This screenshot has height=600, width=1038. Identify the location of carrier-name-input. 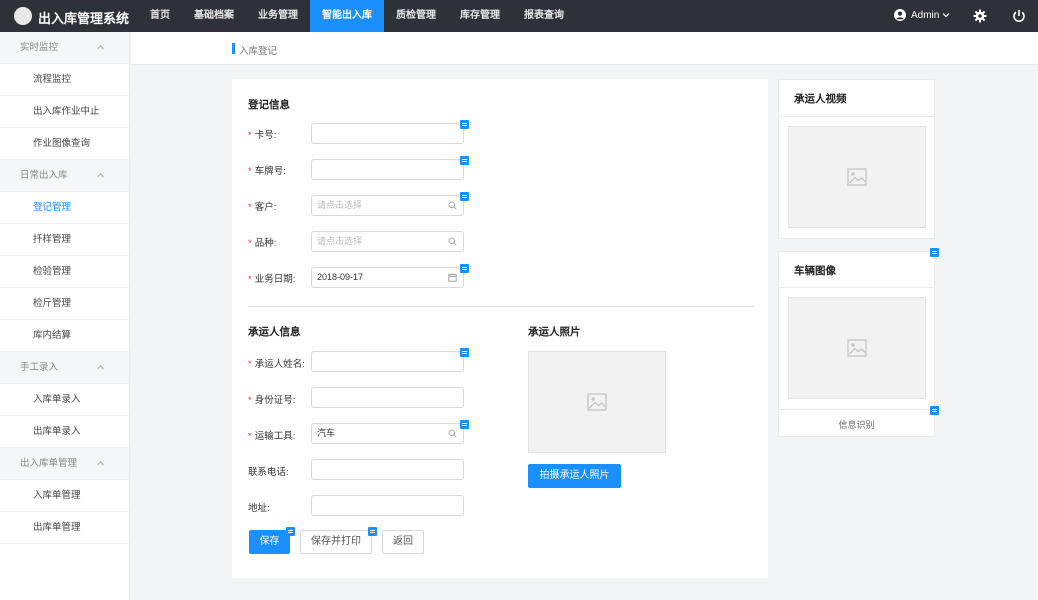
(387, 361).